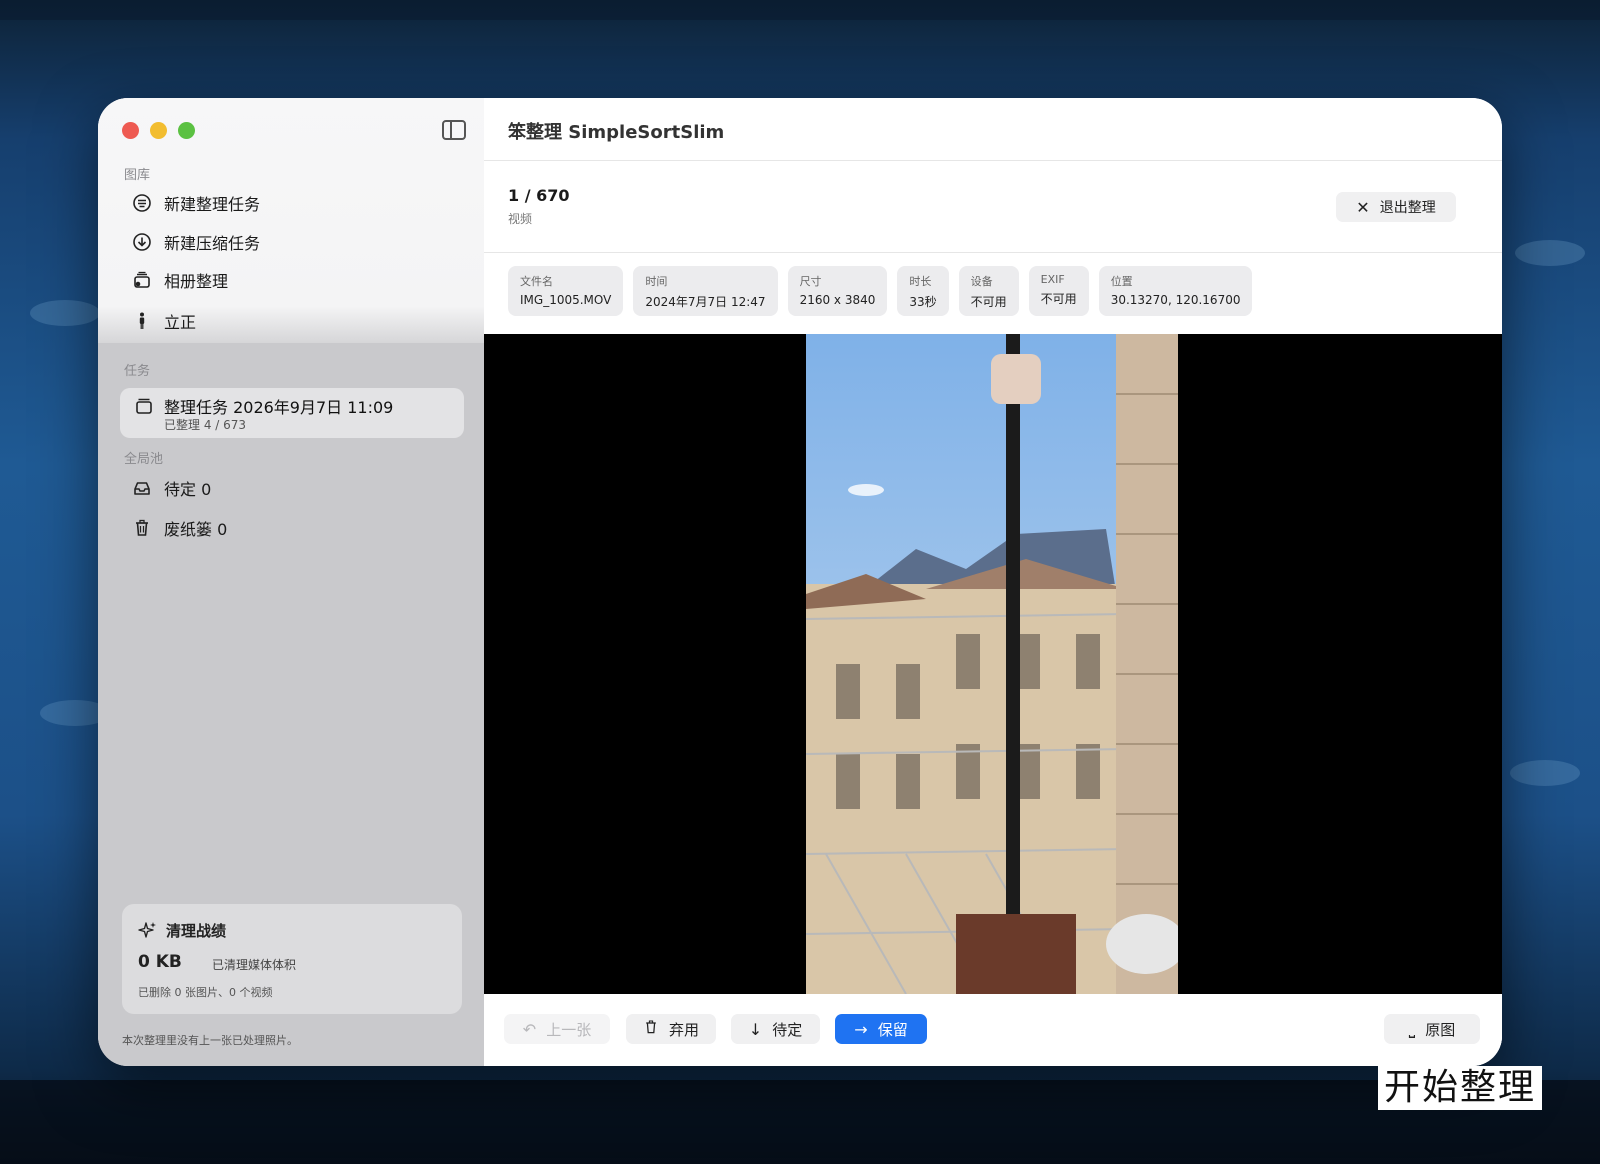 This screenshot has height=1164, width=1600. What do you see at coordinates (981, 281) in the screenshot?
I see `meta-label: 设备` at bounding box center [981, 281].